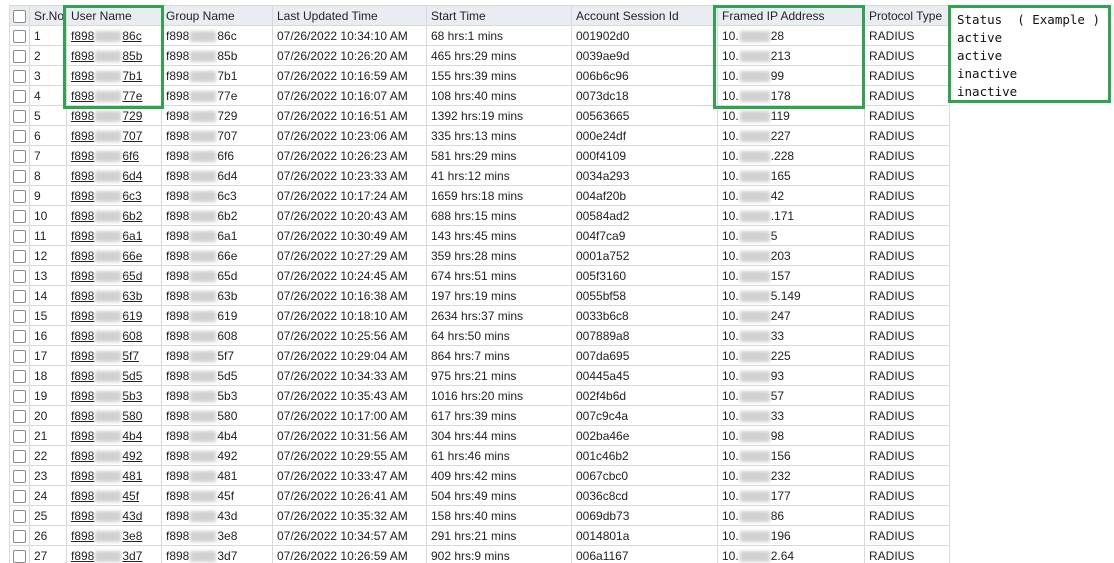 This screenshot has width=1114, height=563. I want to click on user-name-link: f898 6c3, so click(106, 196).